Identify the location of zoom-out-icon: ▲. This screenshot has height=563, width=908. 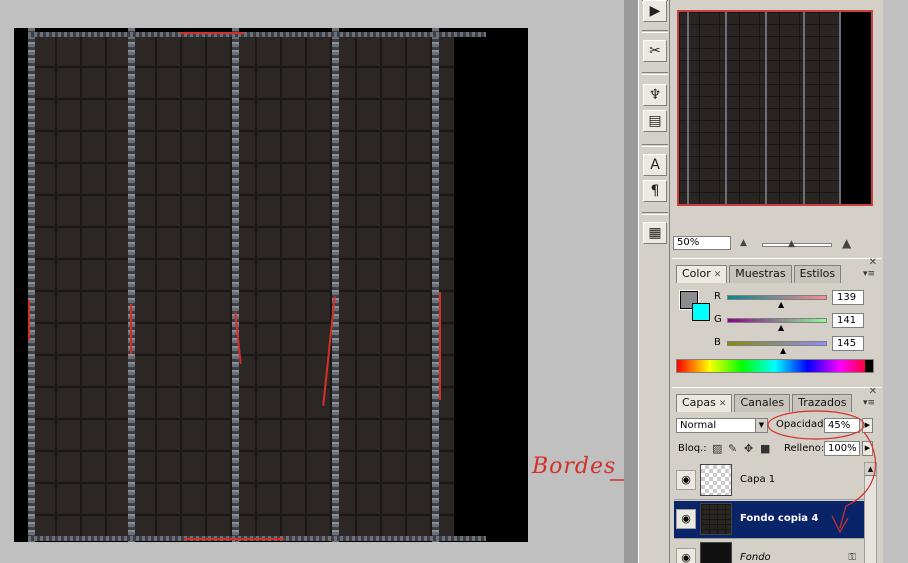
(743, 243).